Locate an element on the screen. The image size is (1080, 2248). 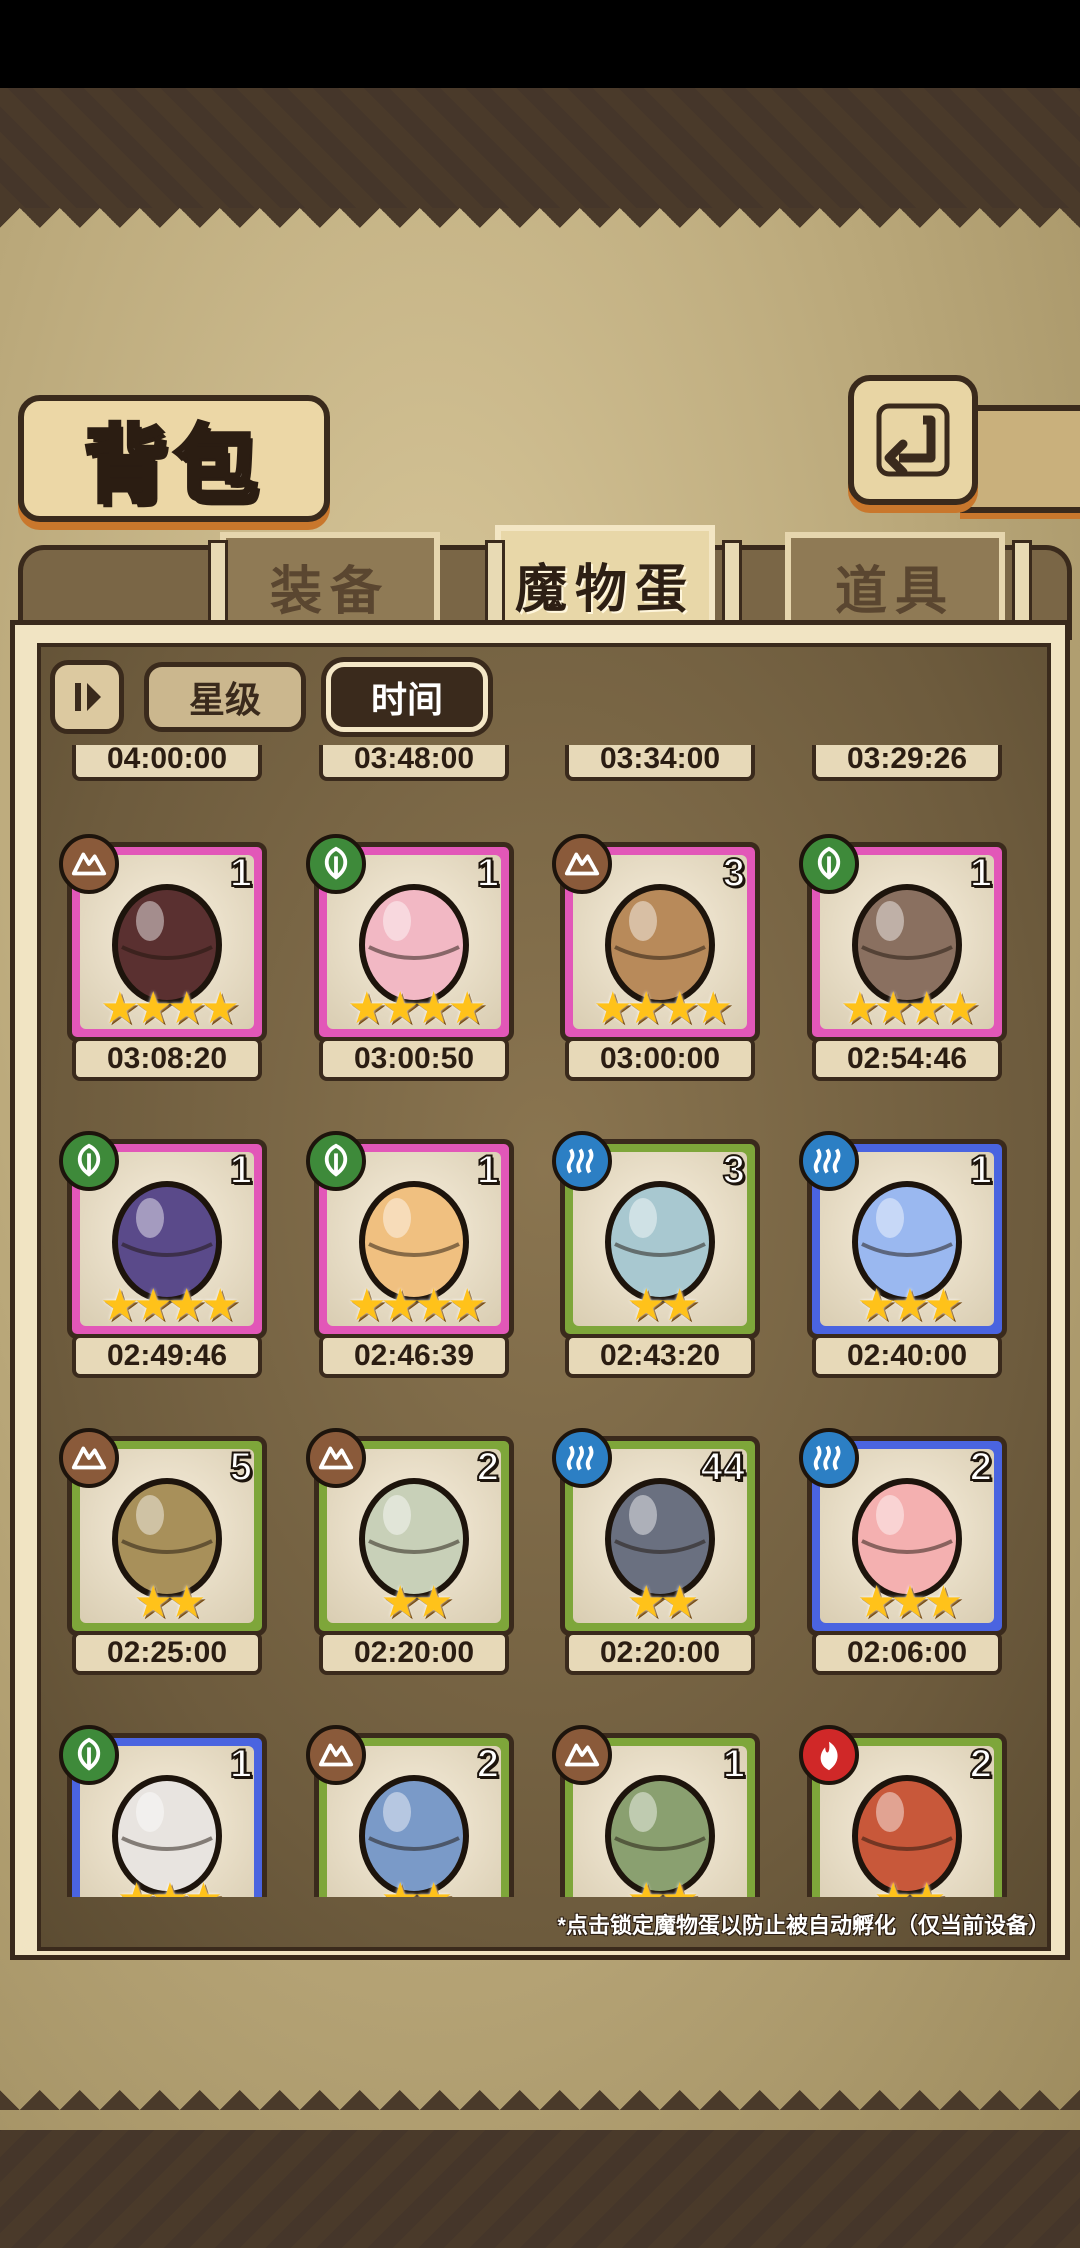
tab-monster-eggs-label: 魔物蛋 is located at coordinates (604, 589).